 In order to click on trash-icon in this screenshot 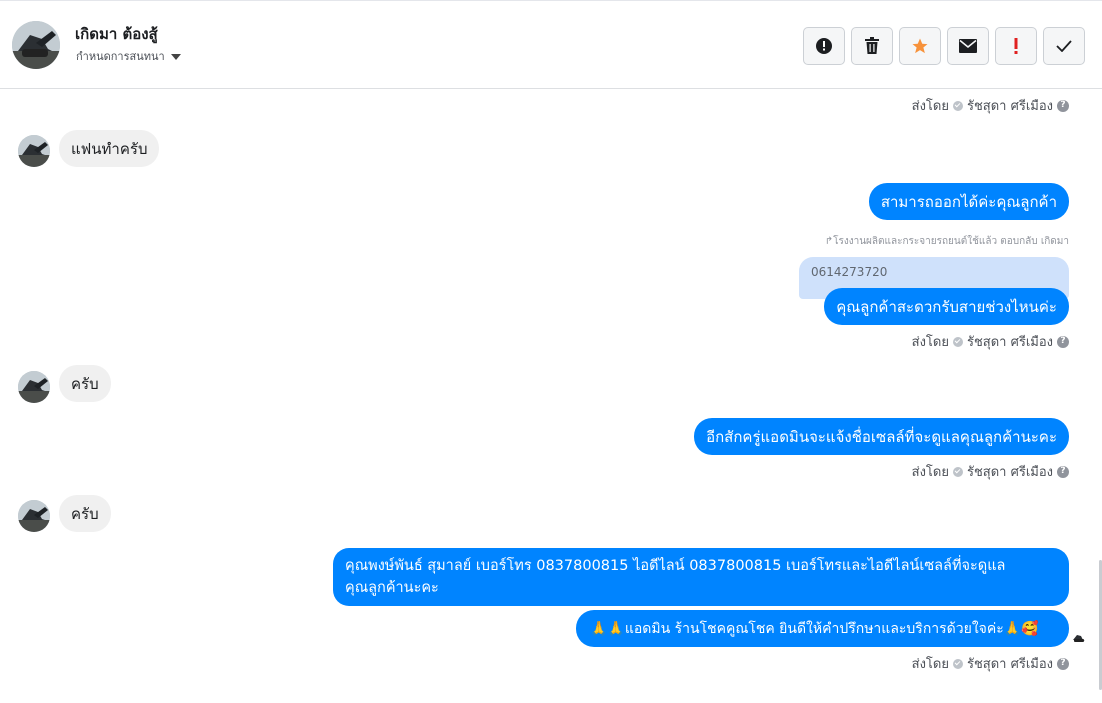, I will do `click(872, 45)`.